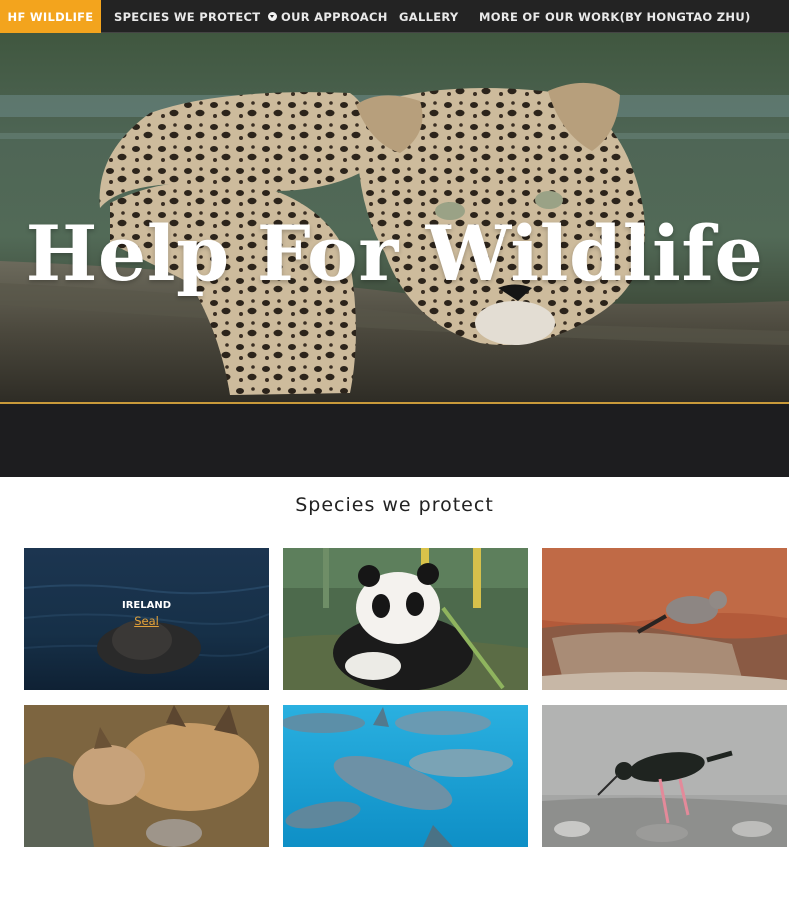 This screenshot has width=789, height=913. I want to click on species-card-dolphin, so click(405, 776).